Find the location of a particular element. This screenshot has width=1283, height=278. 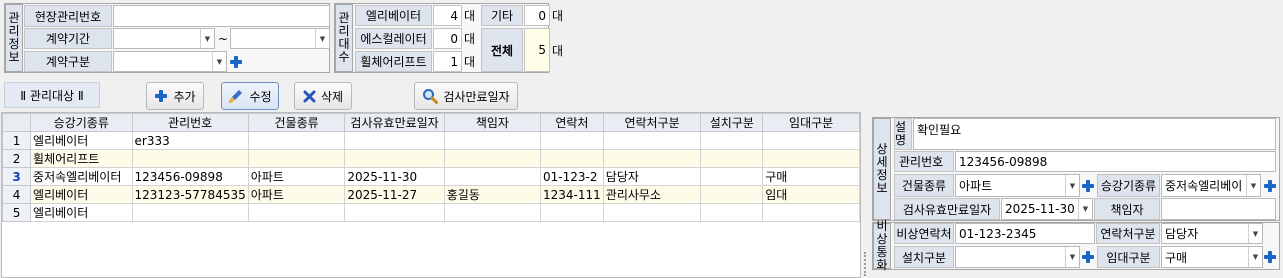

grid-cell: 구매 is located at coordinates (811, 176).